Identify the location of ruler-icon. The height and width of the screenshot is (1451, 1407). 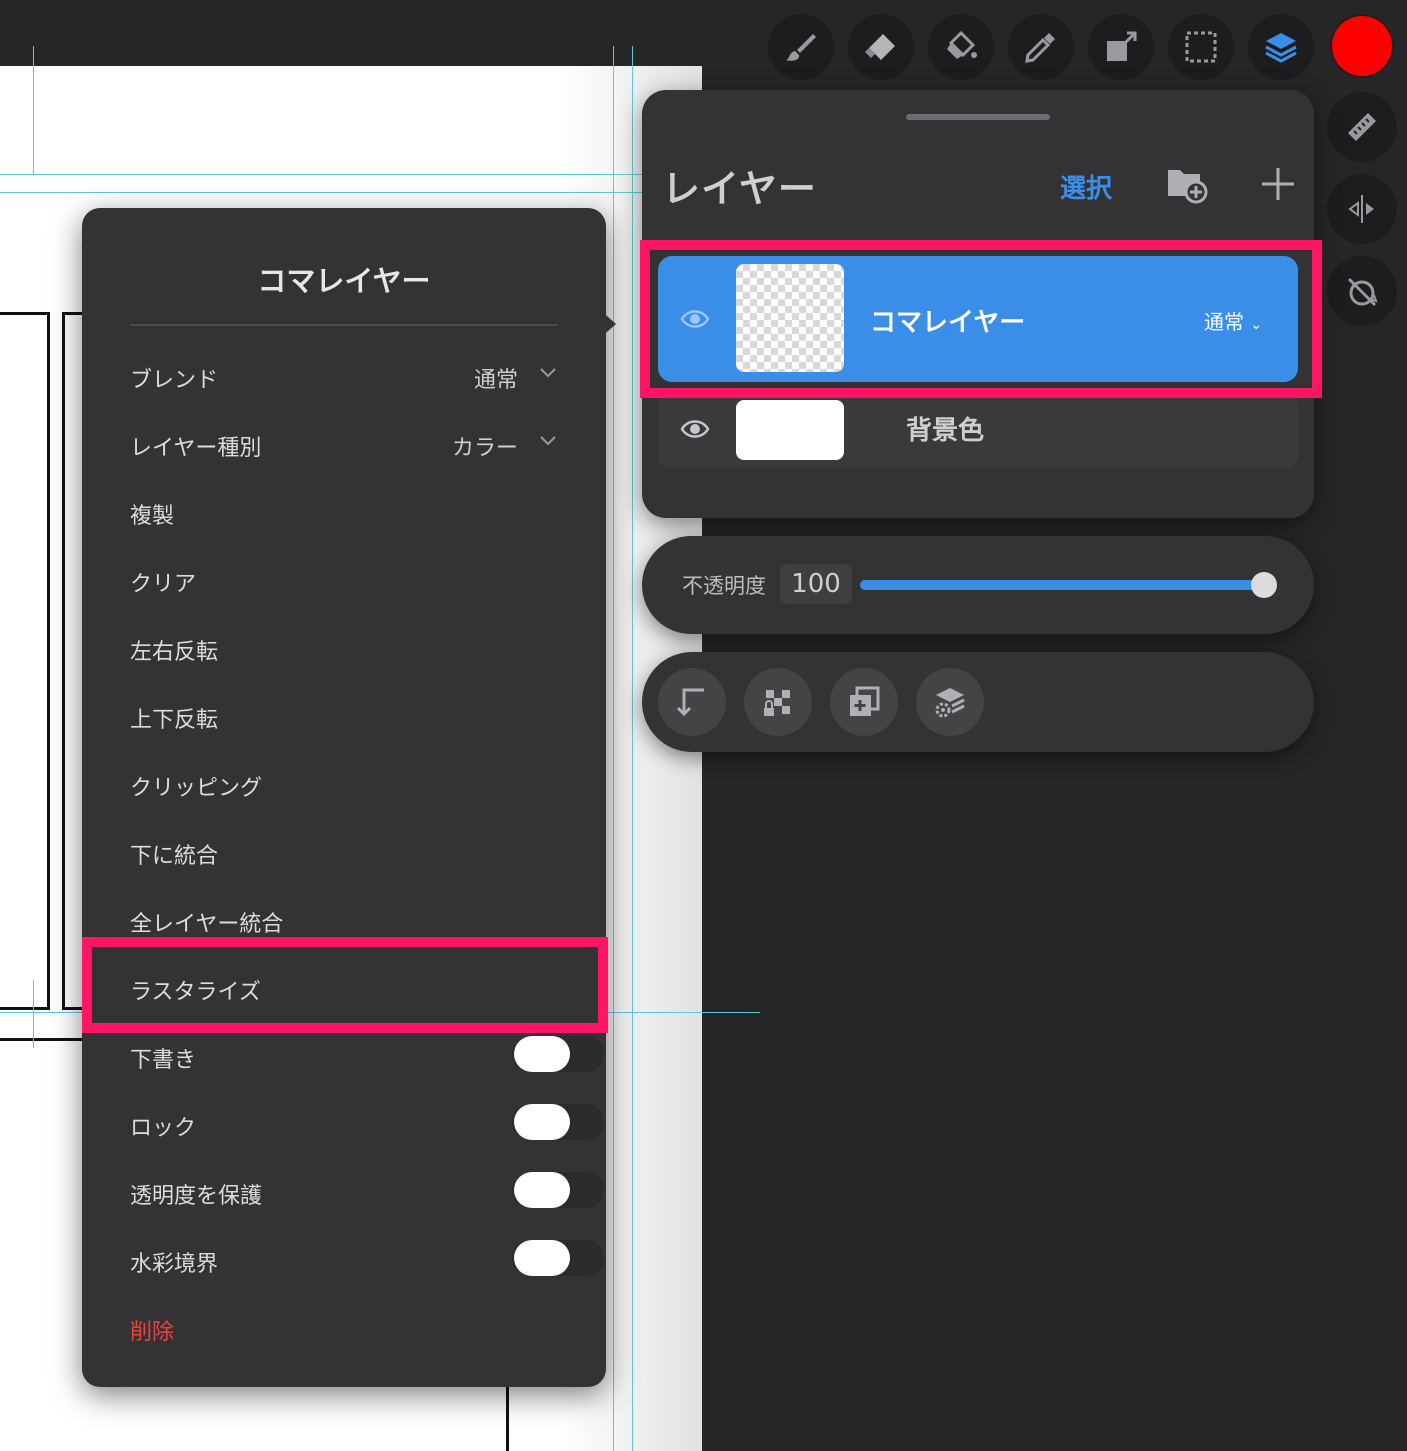
(1362, 127).